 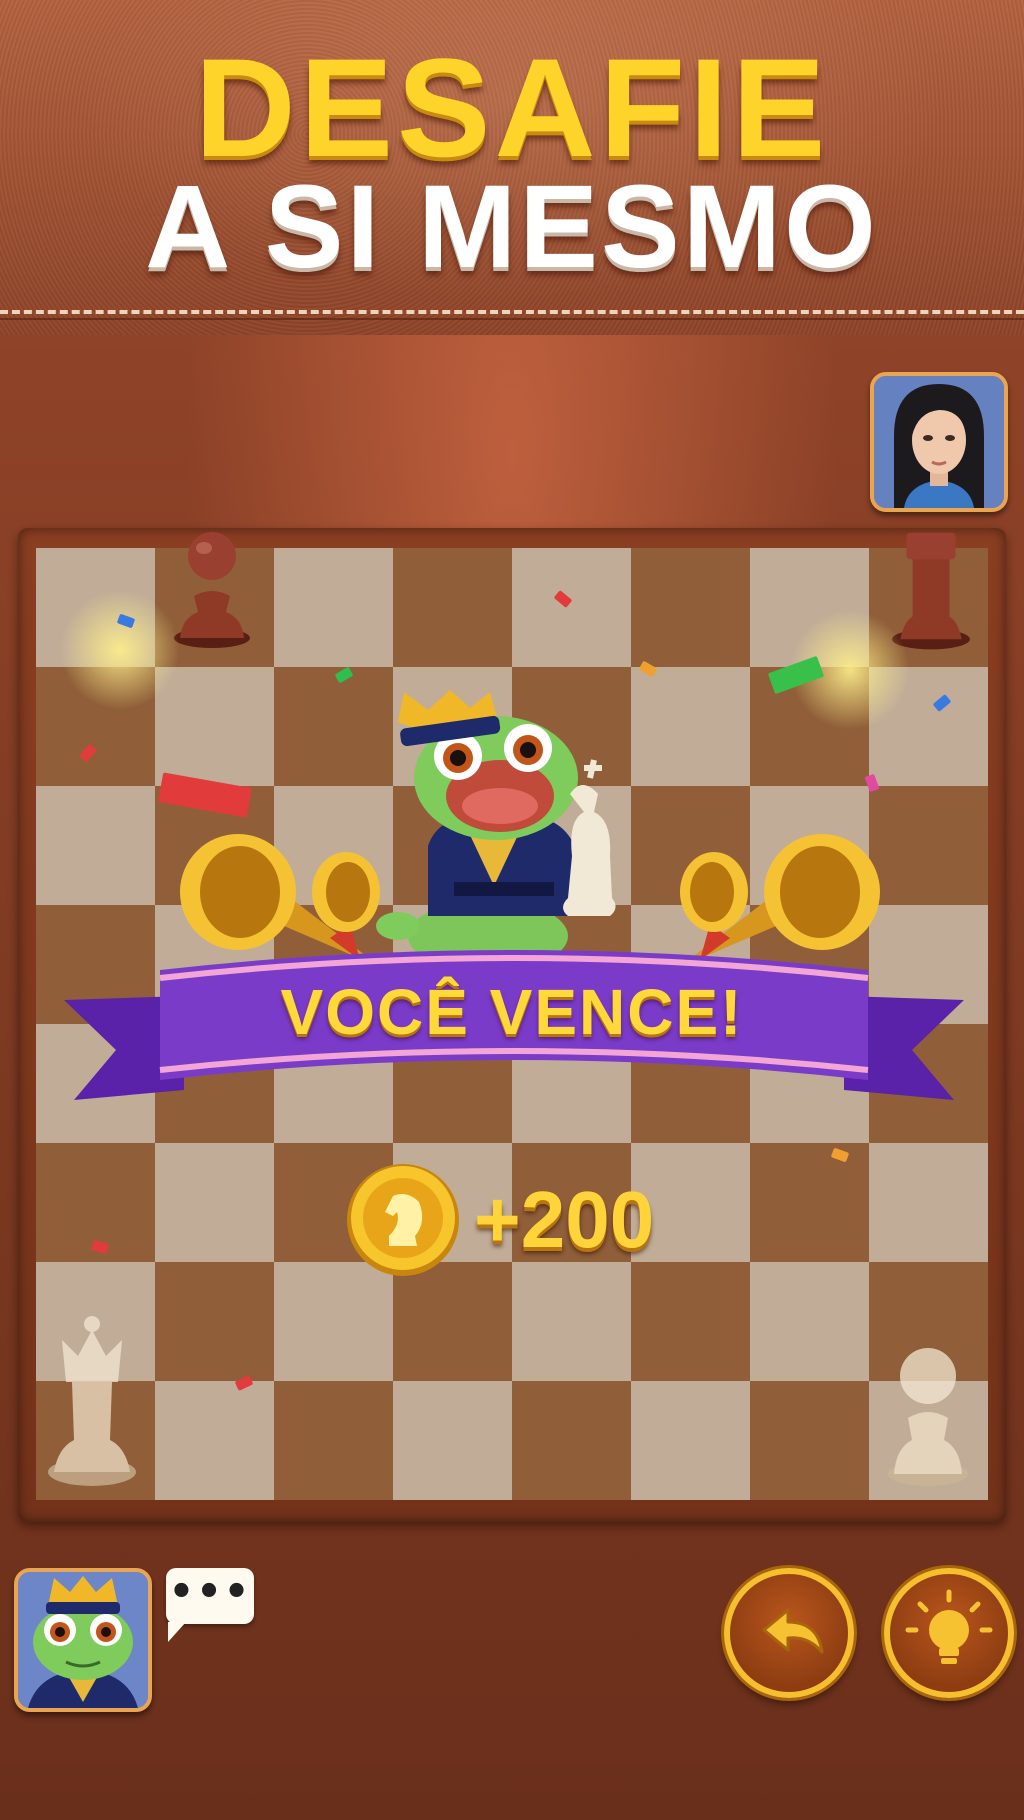 I want to click on stitch-shadow, so click(x=512, y=319).